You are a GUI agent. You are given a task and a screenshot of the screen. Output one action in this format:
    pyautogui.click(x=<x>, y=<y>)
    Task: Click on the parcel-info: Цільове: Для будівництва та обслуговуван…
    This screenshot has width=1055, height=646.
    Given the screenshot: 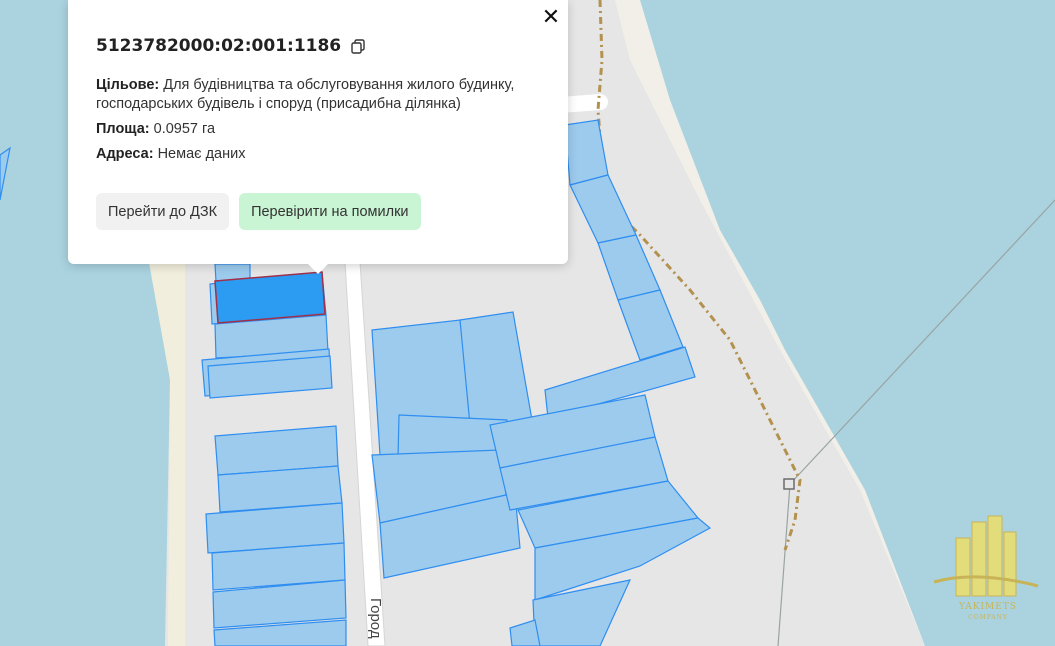 What is the action you would take?
    pyautogui.click(x=321, y=123)
    